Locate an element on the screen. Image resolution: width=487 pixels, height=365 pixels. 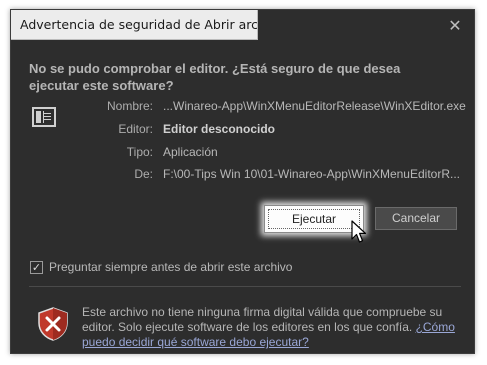
always-ask-checkbox: ✓ is located at coordinates (36, 267).